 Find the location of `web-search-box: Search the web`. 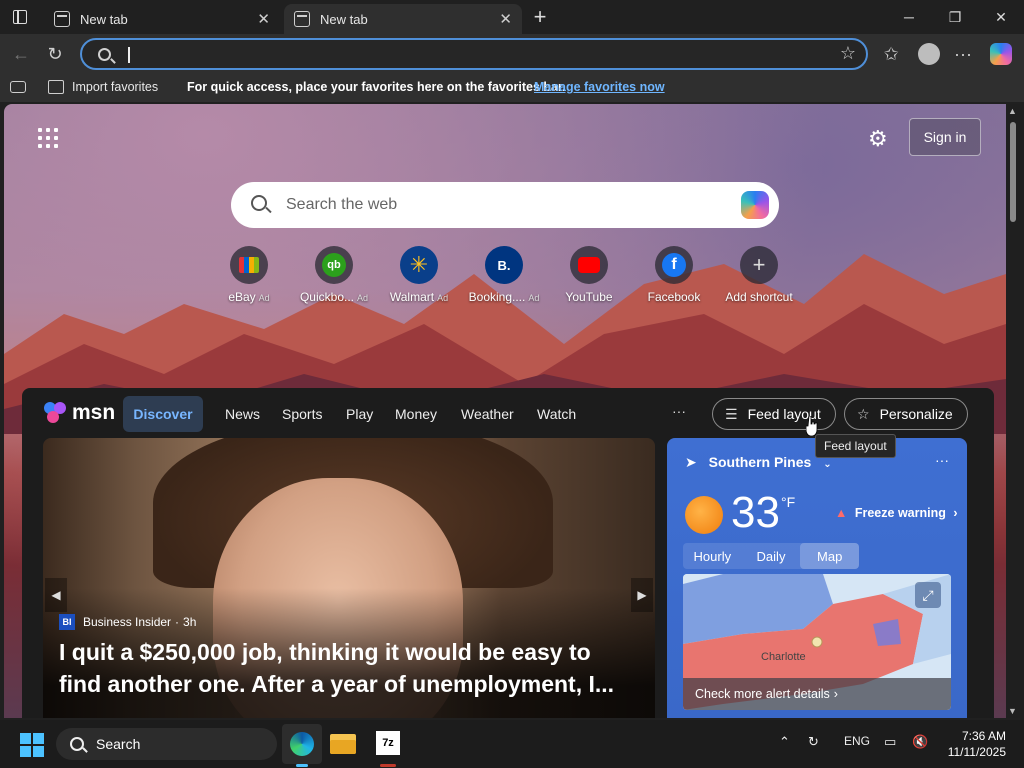

web-search-box: Search the web is located at coordinates (505, 205).